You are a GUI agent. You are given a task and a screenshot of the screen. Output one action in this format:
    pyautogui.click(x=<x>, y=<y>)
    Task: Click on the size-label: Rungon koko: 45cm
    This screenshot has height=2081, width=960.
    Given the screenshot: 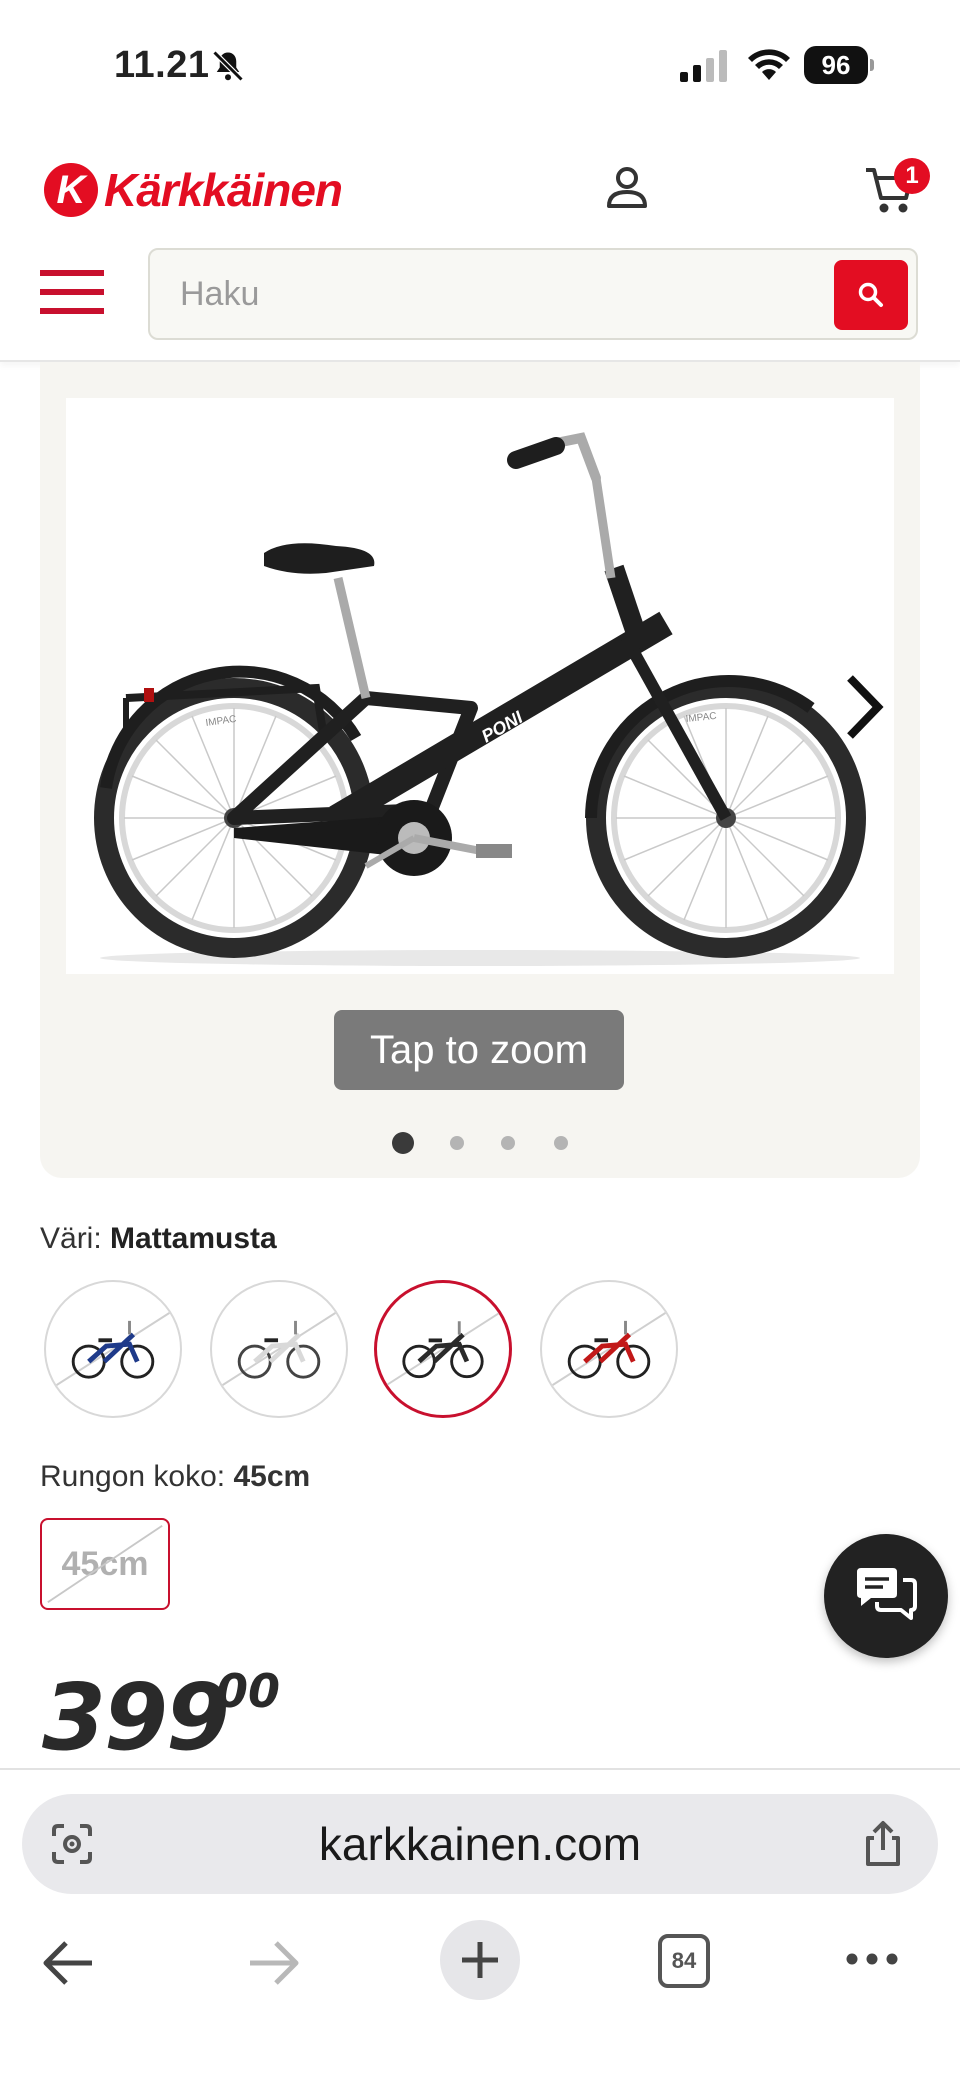 What is the action you would take?
    pyautogui.click(x=175, y=1477)
    